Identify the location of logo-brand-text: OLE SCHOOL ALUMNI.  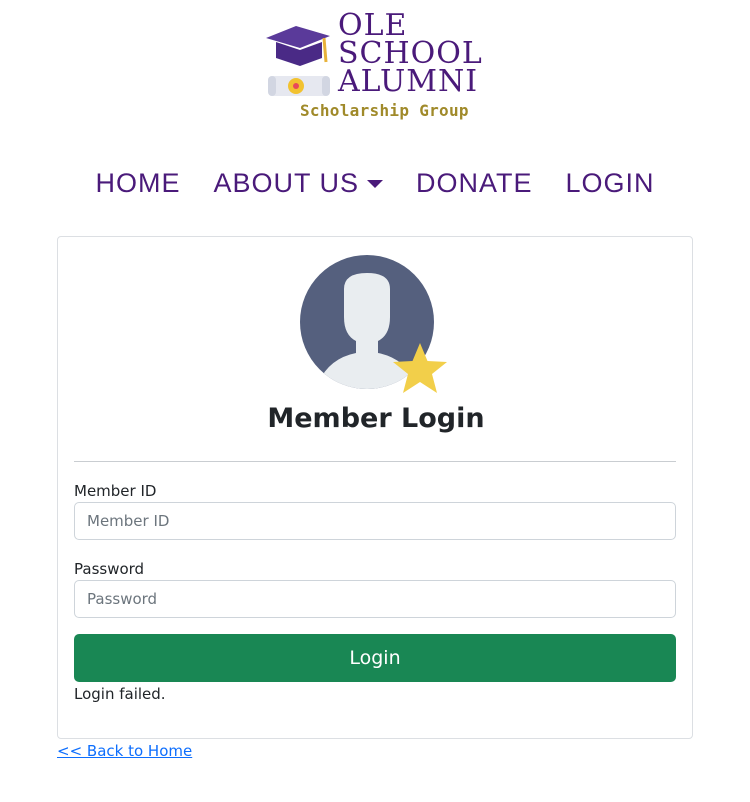
(410, 55).